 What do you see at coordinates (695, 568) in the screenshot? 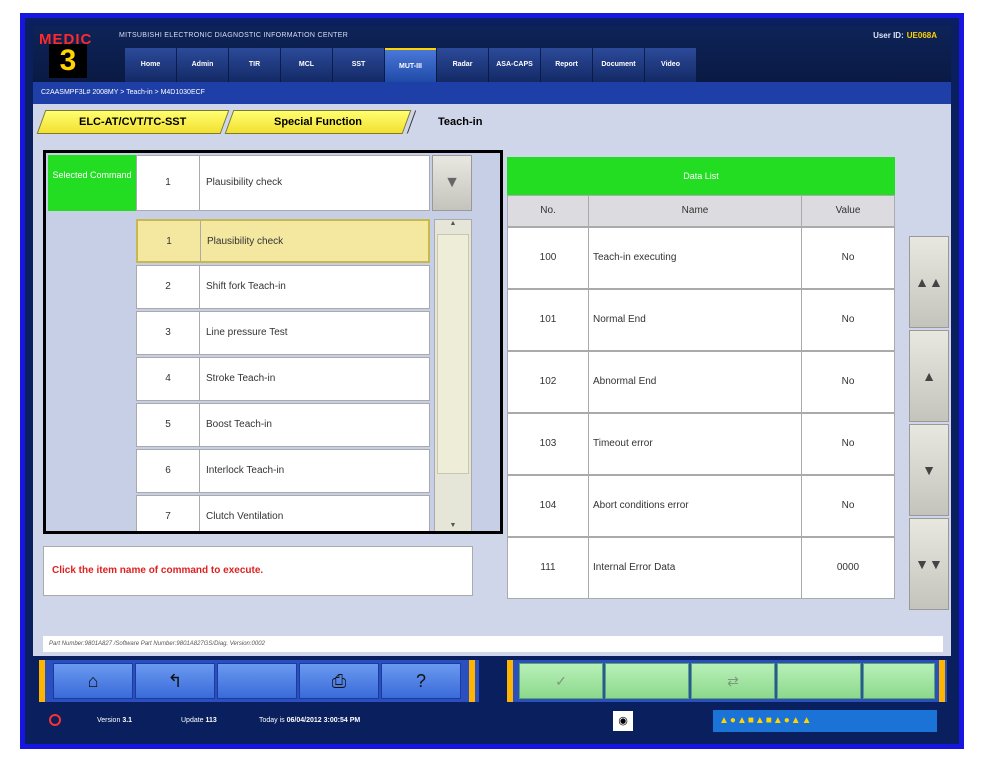
I see `row-name: Internal Error Data` at bounding box center [695, 568].